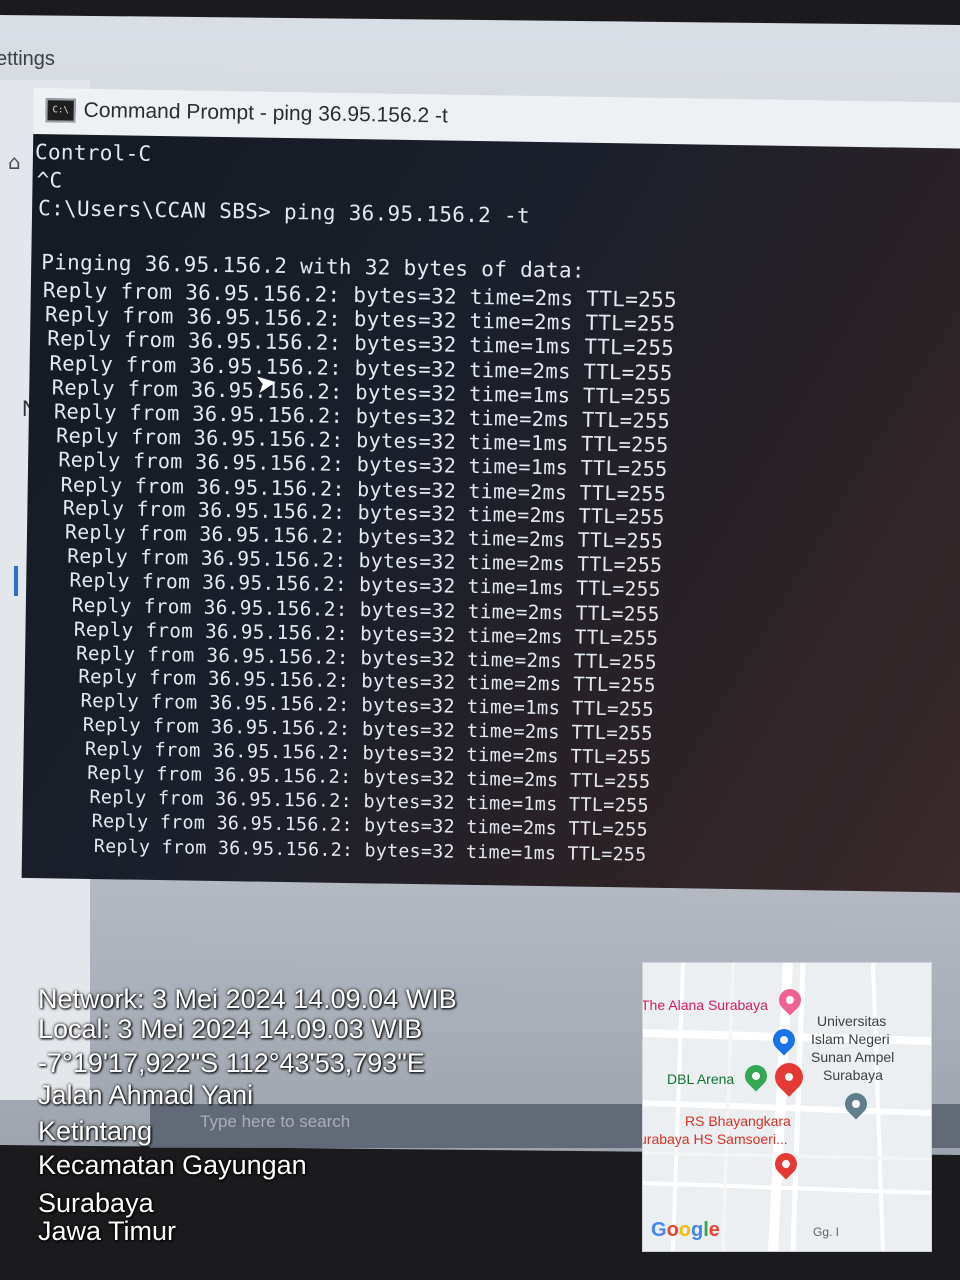 This screenshot has width=960, height=1280. What do you see at coordinates (853, 1075) in the screenshot?
I see `map-label-university: Surabaya` at bounding box center [853, 1075].